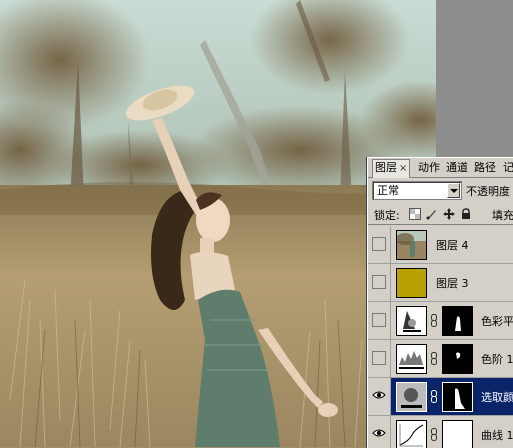  What do you see at coordinates (449, 214) in the screenshot?
I see `lock-position-icon` at bounding box center [449, 214].